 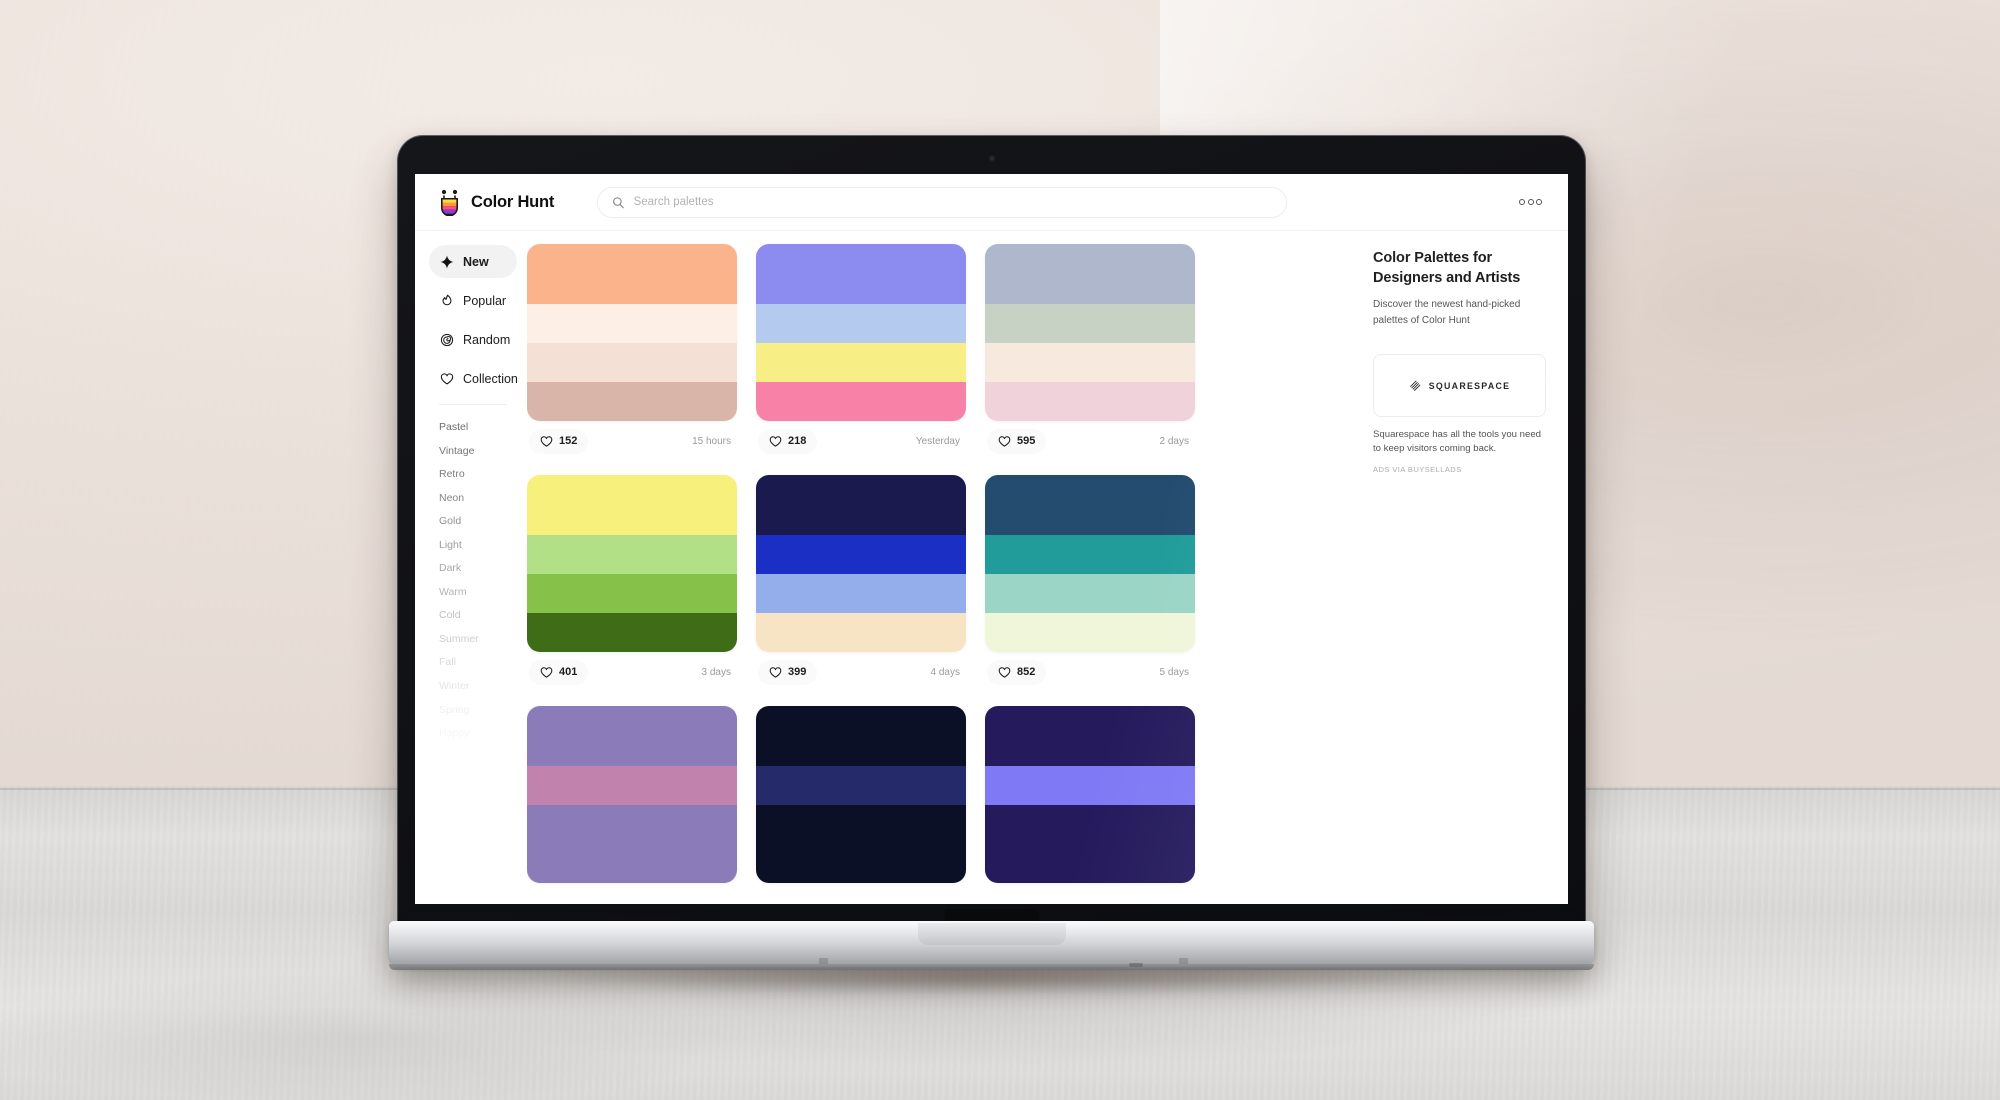 What do you see at coordinates (478, 640) in the screenshot?
I see `sidebar-tag-summer: Summer` at bounding box center [478, 640].